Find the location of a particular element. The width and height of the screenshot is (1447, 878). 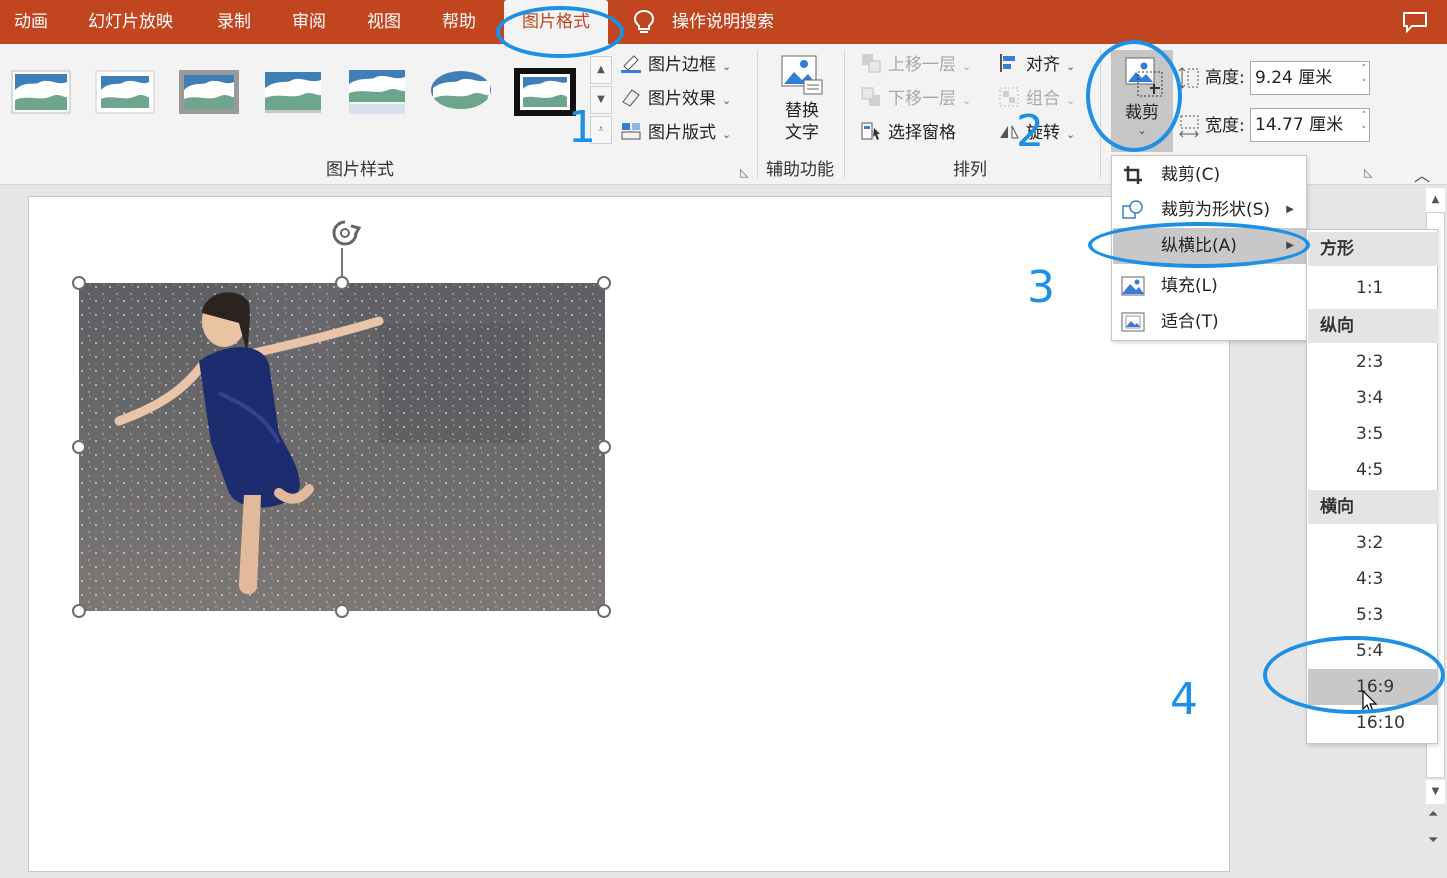

collapse-ribbon-icon: ︿ is located at coordinates (1422, 174).